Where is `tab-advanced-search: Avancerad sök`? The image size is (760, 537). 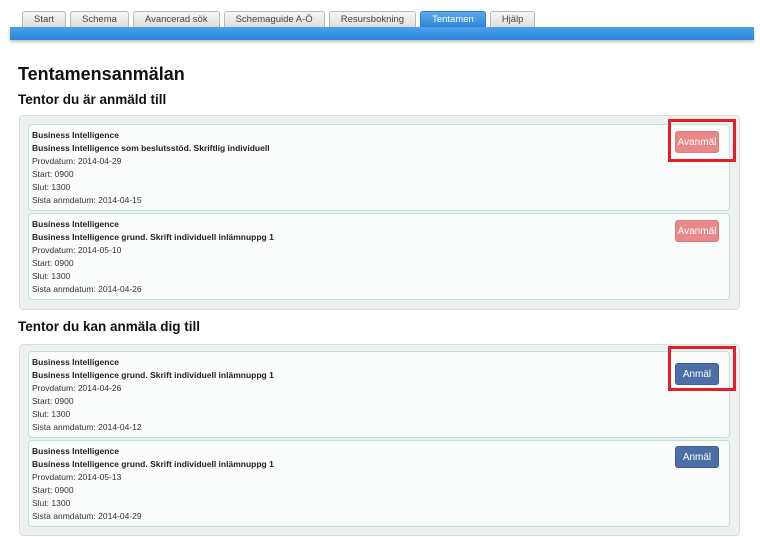 tab-advanced-search: Avancerad sök is located at coordinates (176, 19).